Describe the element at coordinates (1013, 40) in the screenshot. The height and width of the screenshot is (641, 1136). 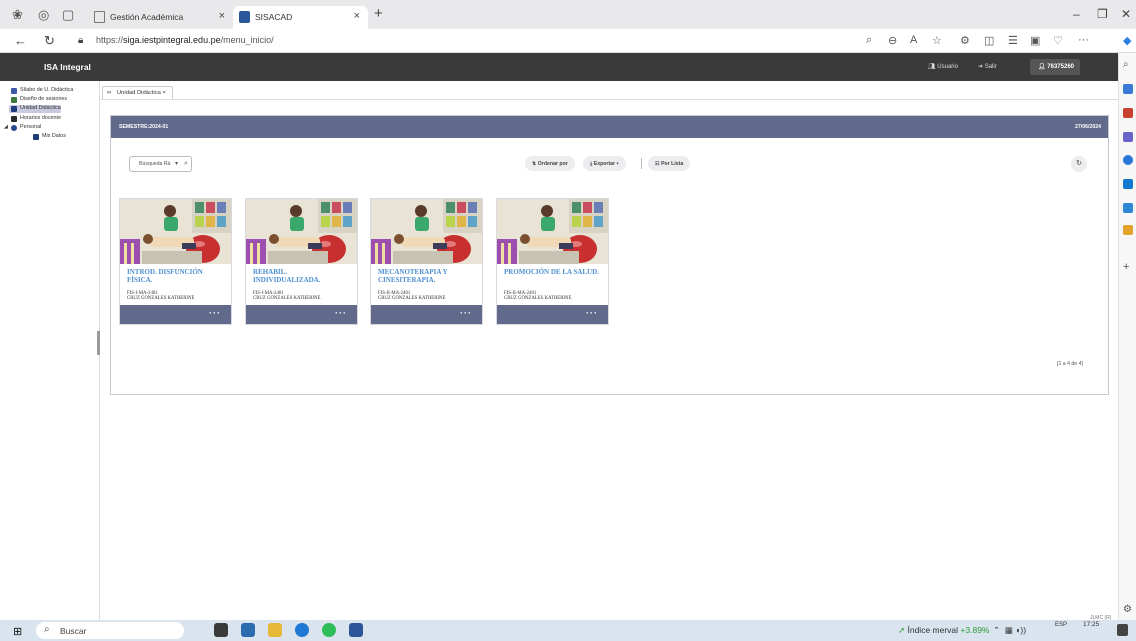
I see `favorites-icon: ☰` at that location.